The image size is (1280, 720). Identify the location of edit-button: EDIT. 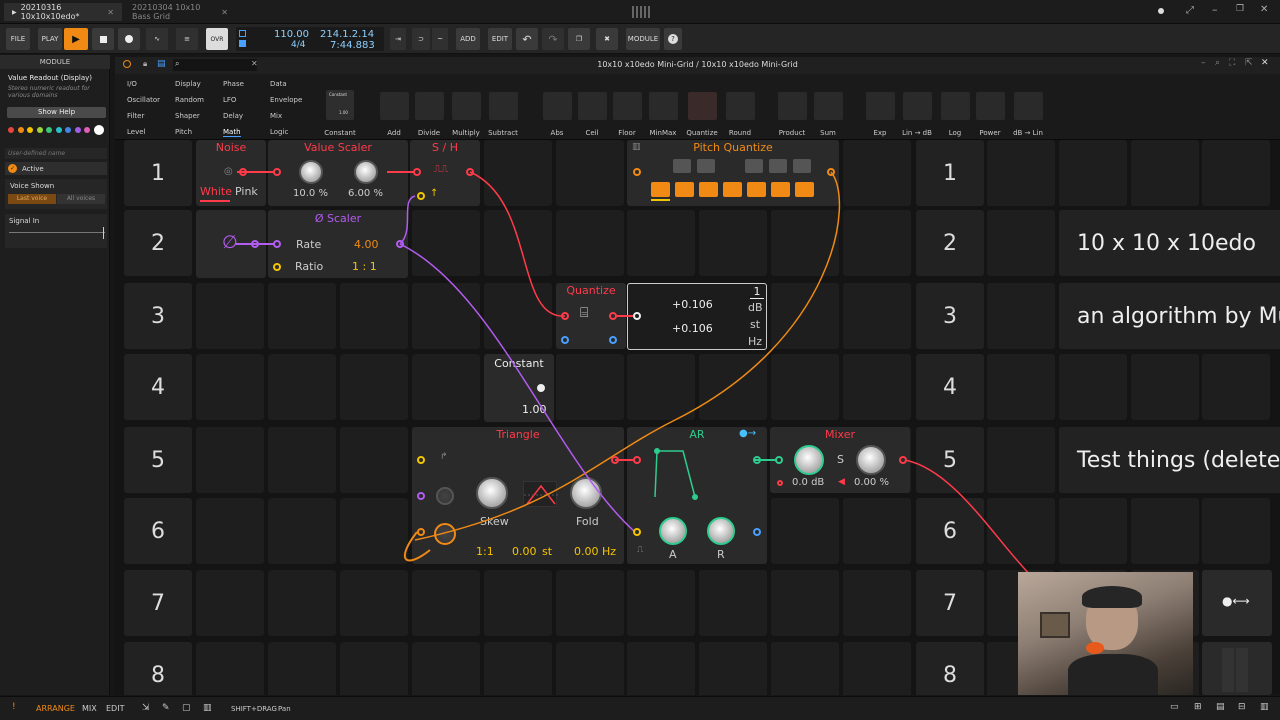
(500, 39).